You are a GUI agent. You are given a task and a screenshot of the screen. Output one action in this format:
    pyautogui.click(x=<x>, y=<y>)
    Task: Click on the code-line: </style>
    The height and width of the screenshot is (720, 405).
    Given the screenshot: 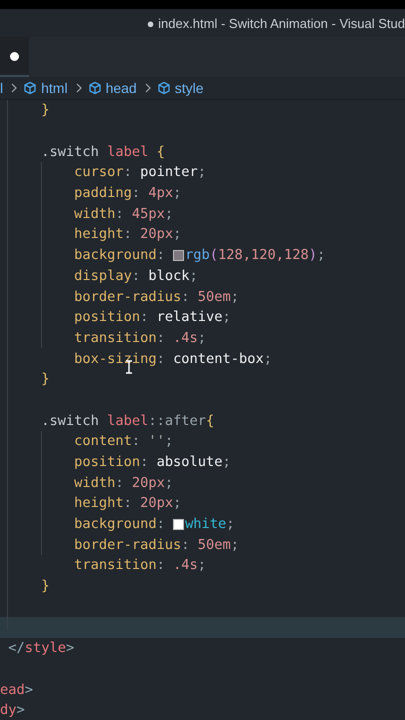 What is the action you would take?
    pyautogui.click(x=40, y=648)
    